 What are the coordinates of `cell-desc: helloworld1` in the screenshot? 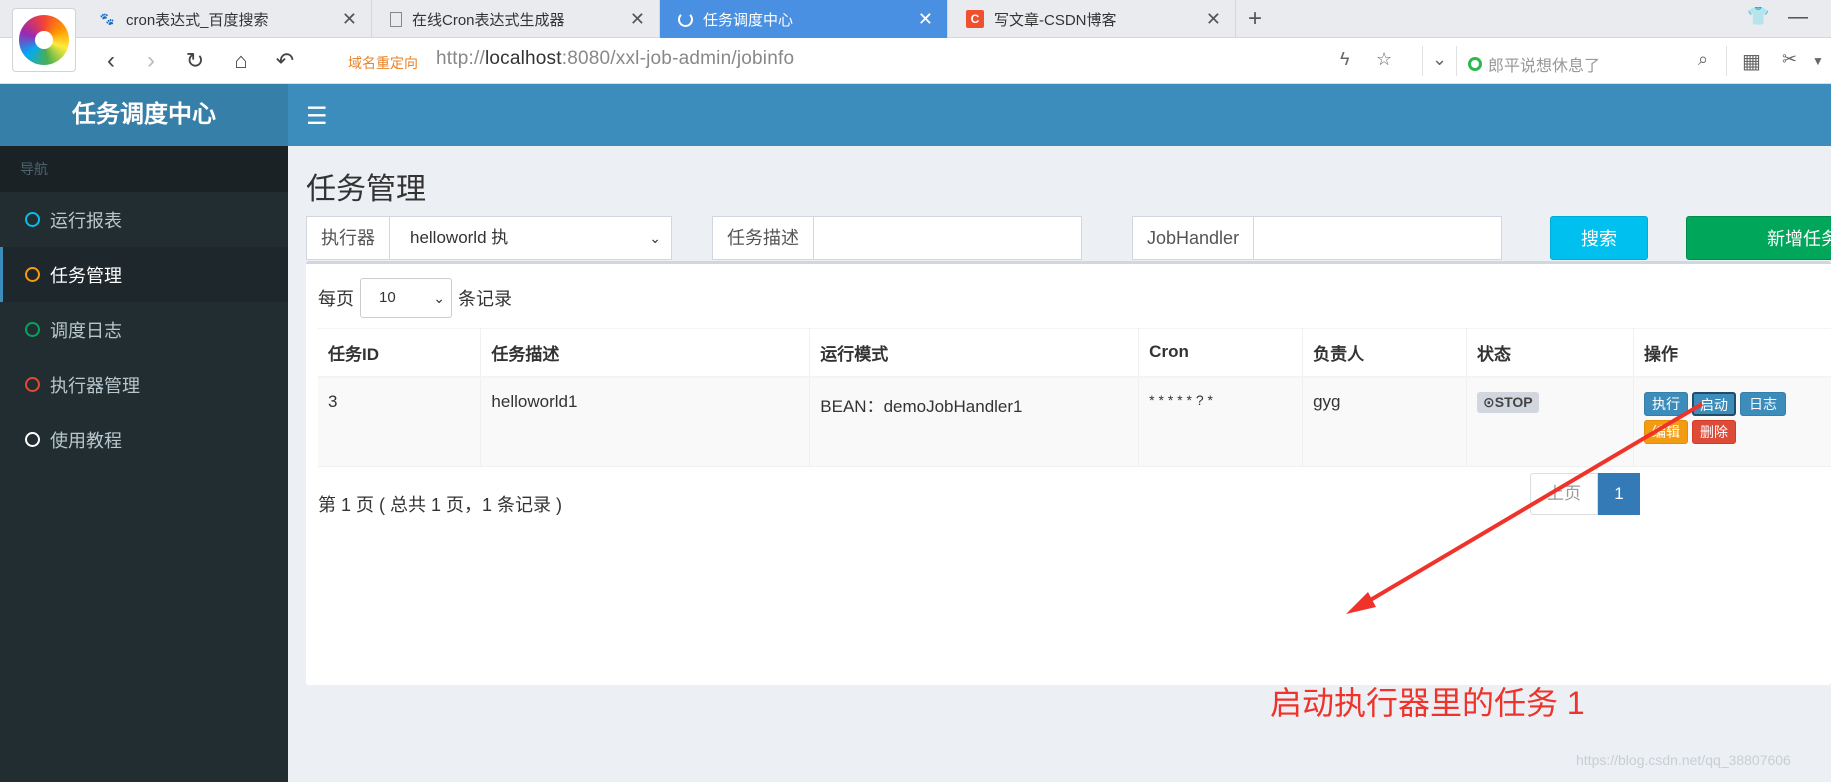 It's located at (645, 421).